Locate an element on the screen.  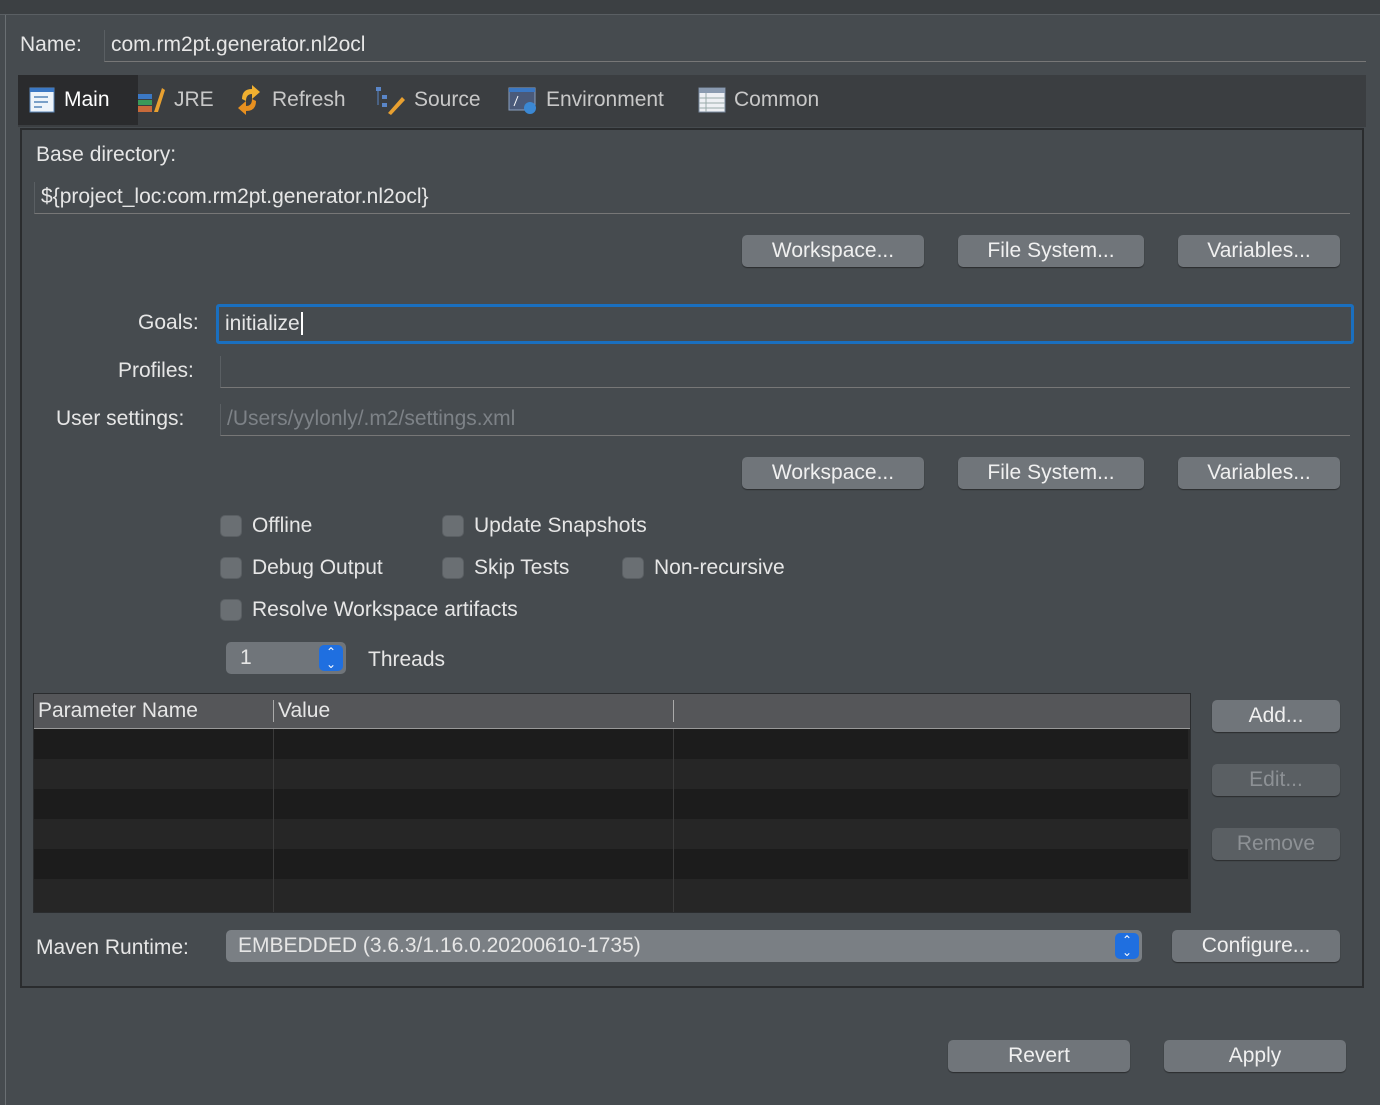
remove-button: Remove is located at coordinates (1276, 844).